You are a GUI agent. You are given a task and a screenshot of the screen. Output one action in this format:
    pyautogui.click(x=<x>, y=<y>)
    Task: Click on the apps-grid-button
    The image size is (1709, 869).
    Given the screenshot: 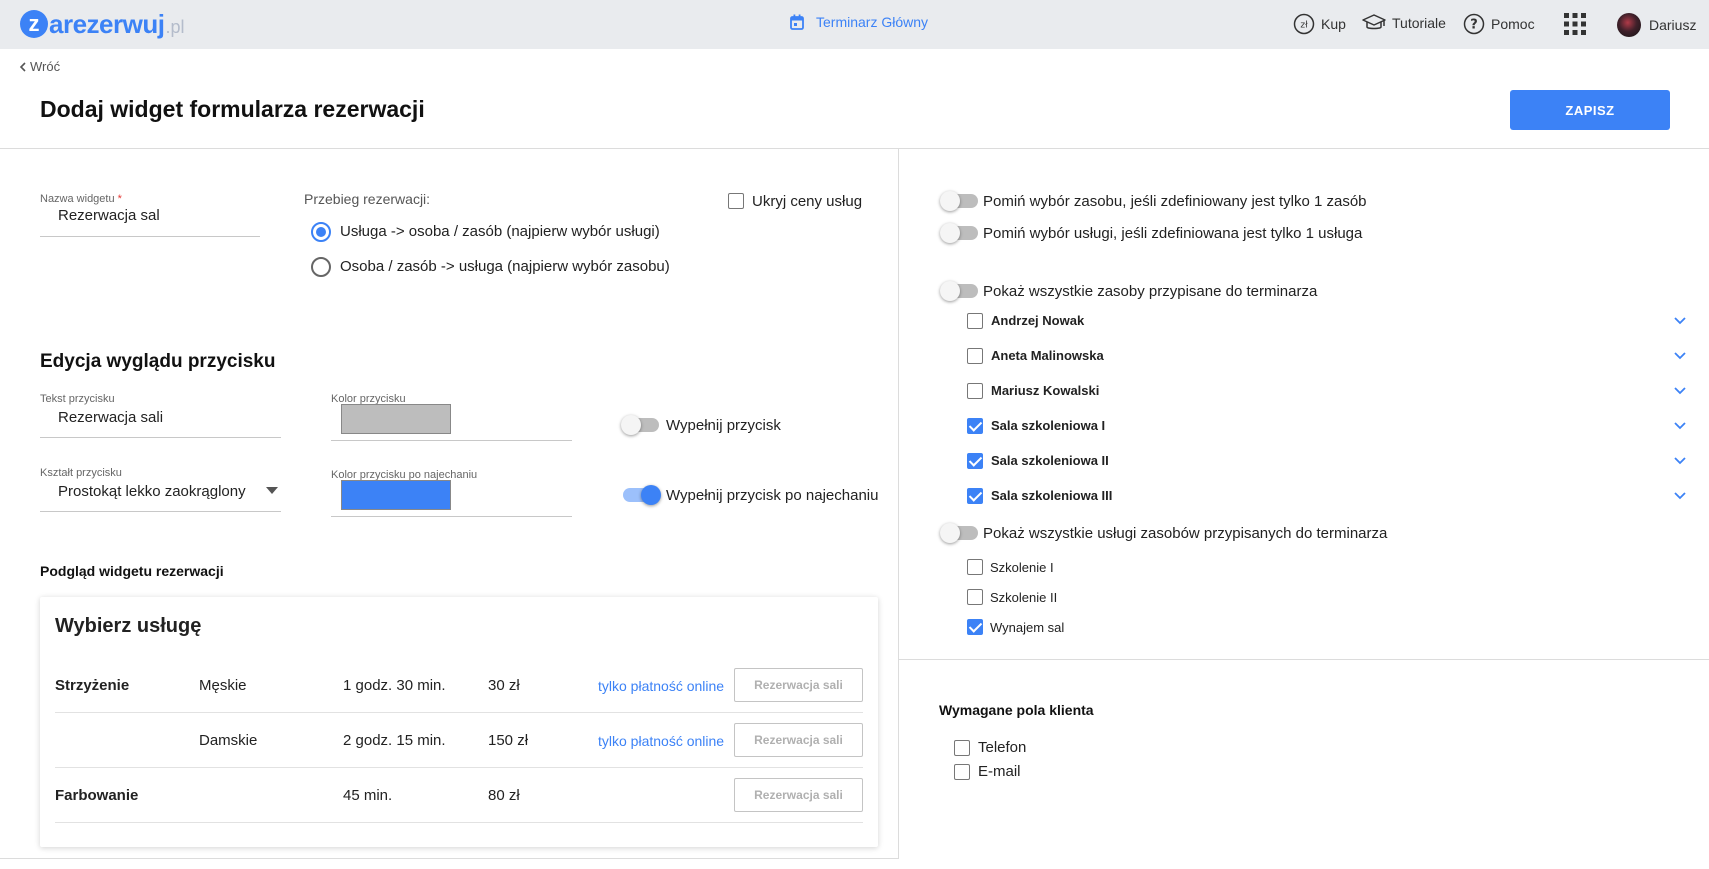 What is the action you would take?
    pyautogui.click(x=1578, y=24)
    